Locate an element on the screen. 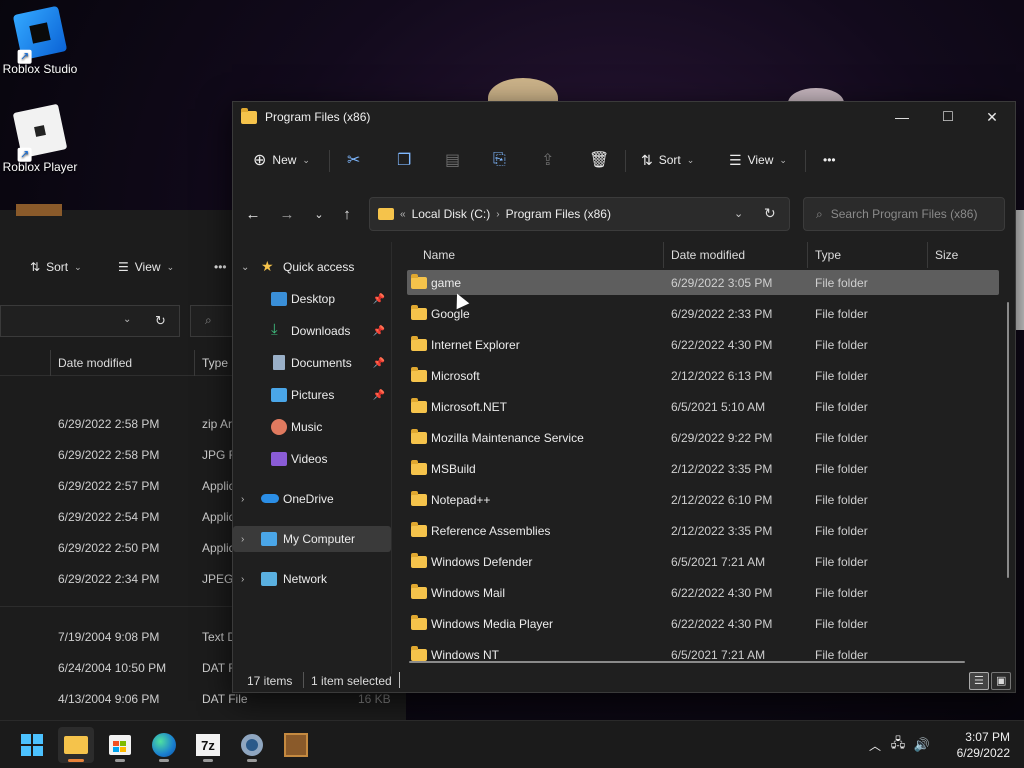  breadcrumb-local-disk: Local Disk (C:) is located at coordinates (451, 214).